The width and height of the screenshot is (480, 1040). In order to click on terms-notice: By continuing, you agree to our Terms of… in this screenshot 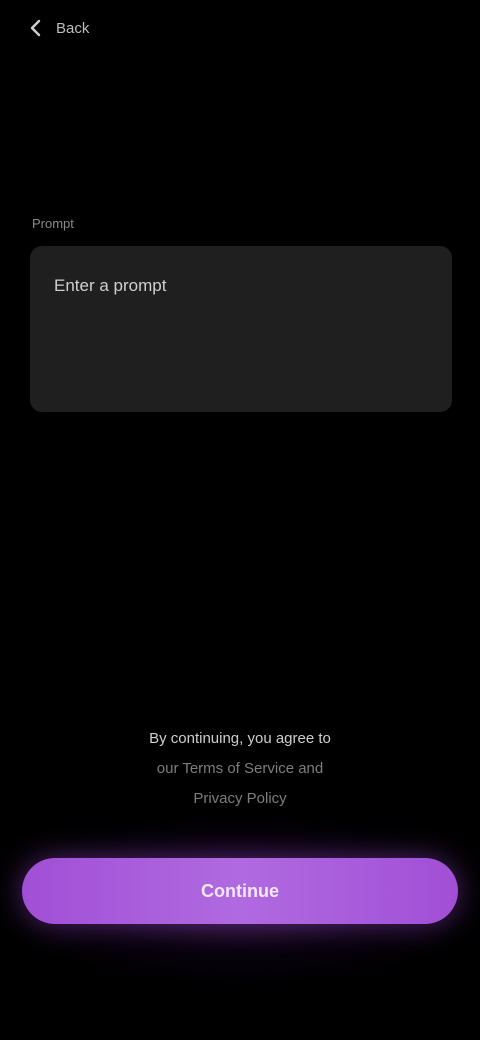, I will do `click(240, 769)`.